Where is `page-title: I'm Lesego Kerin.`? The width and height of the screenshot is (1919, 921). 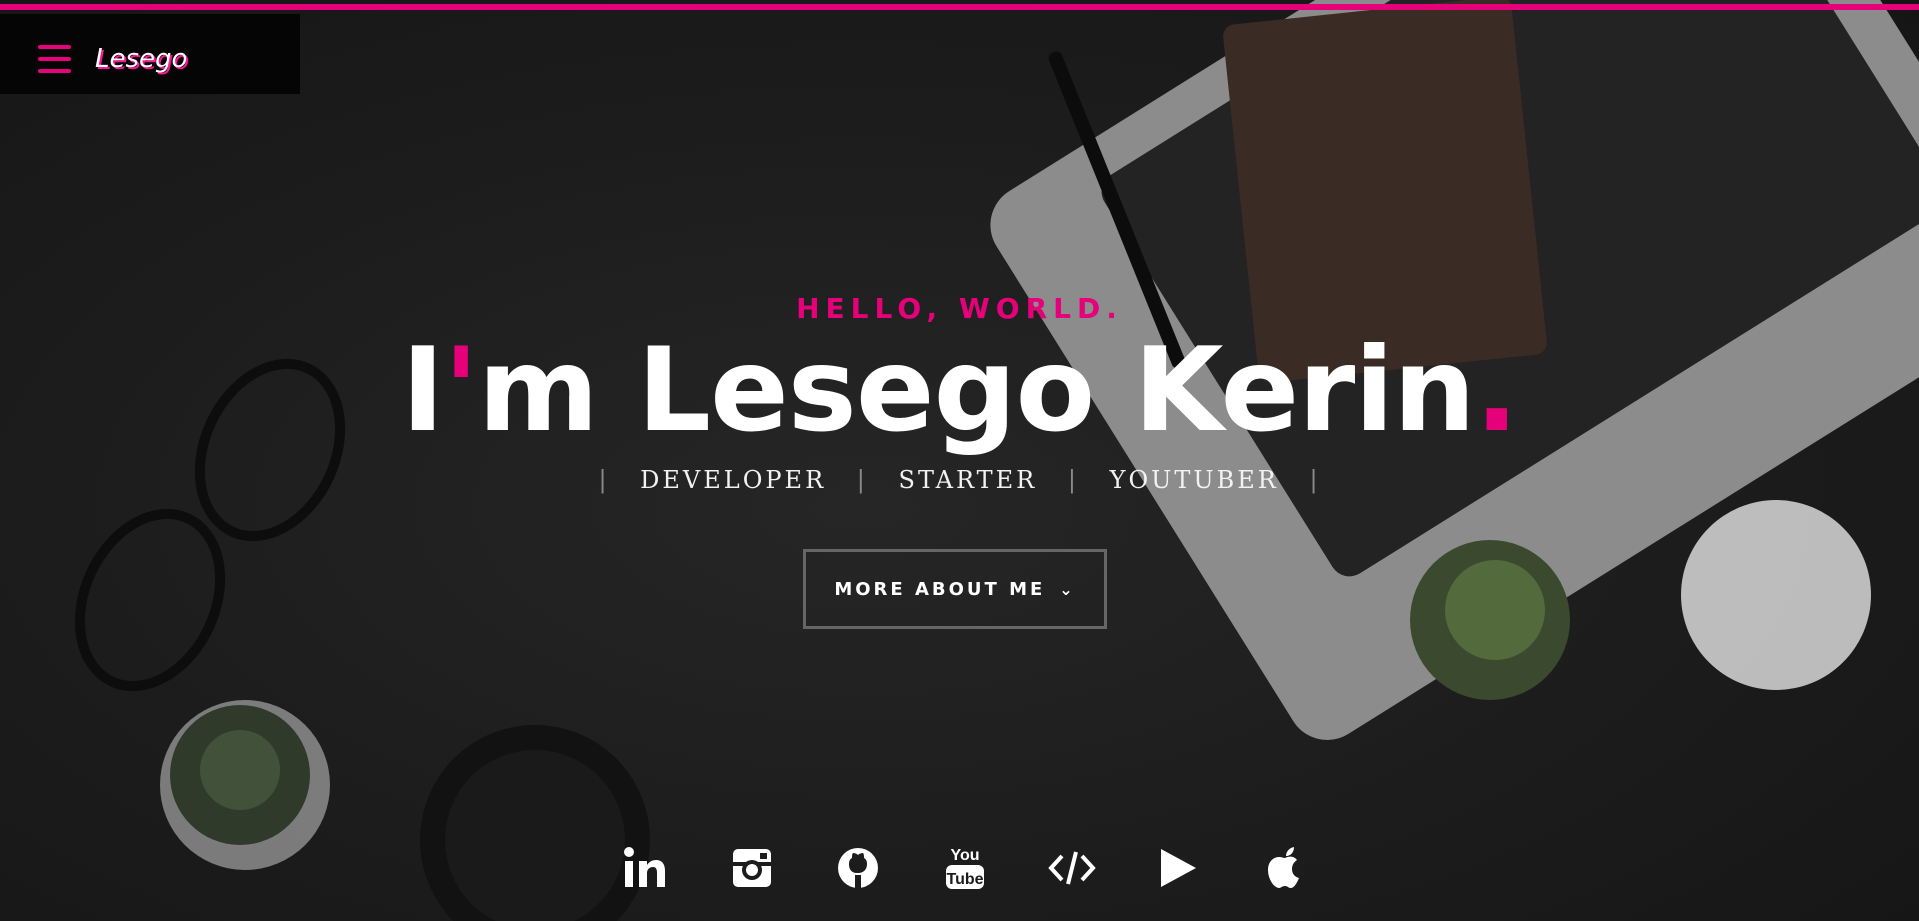
page-title: I'm Lesego Kerin. is located at coordinates (959, 391).